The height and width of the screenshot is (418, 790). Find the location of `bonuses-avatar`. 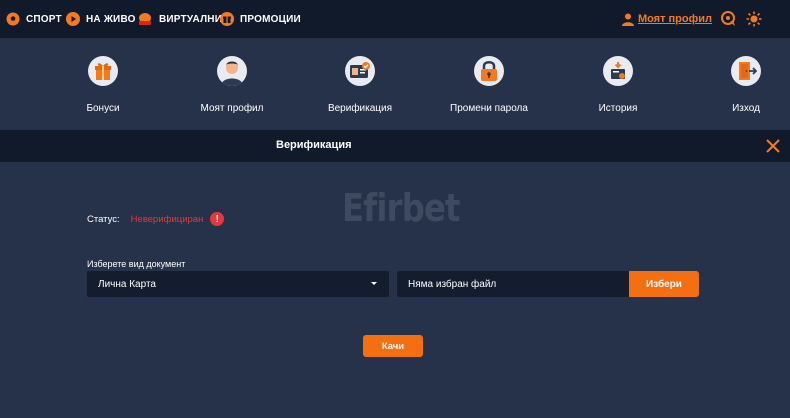

bonuses-avatar is located at coordinates (103, 71).